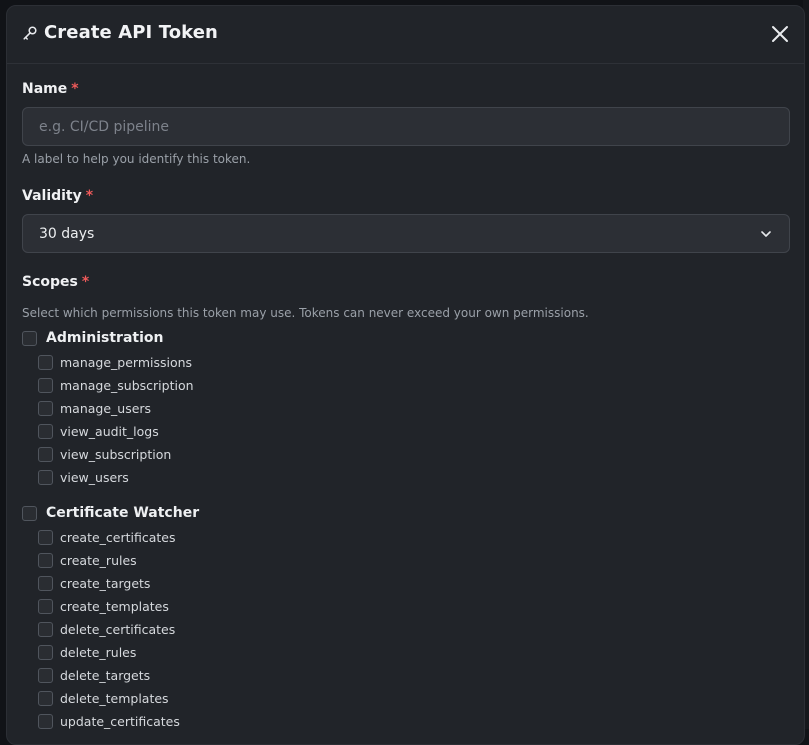 The width and height of the screenshot is (809, 745). What do you see at coordinates (406, 698) in the screenshot?
I see `scope-item: delete_templates` at bounding box center [406, 698].